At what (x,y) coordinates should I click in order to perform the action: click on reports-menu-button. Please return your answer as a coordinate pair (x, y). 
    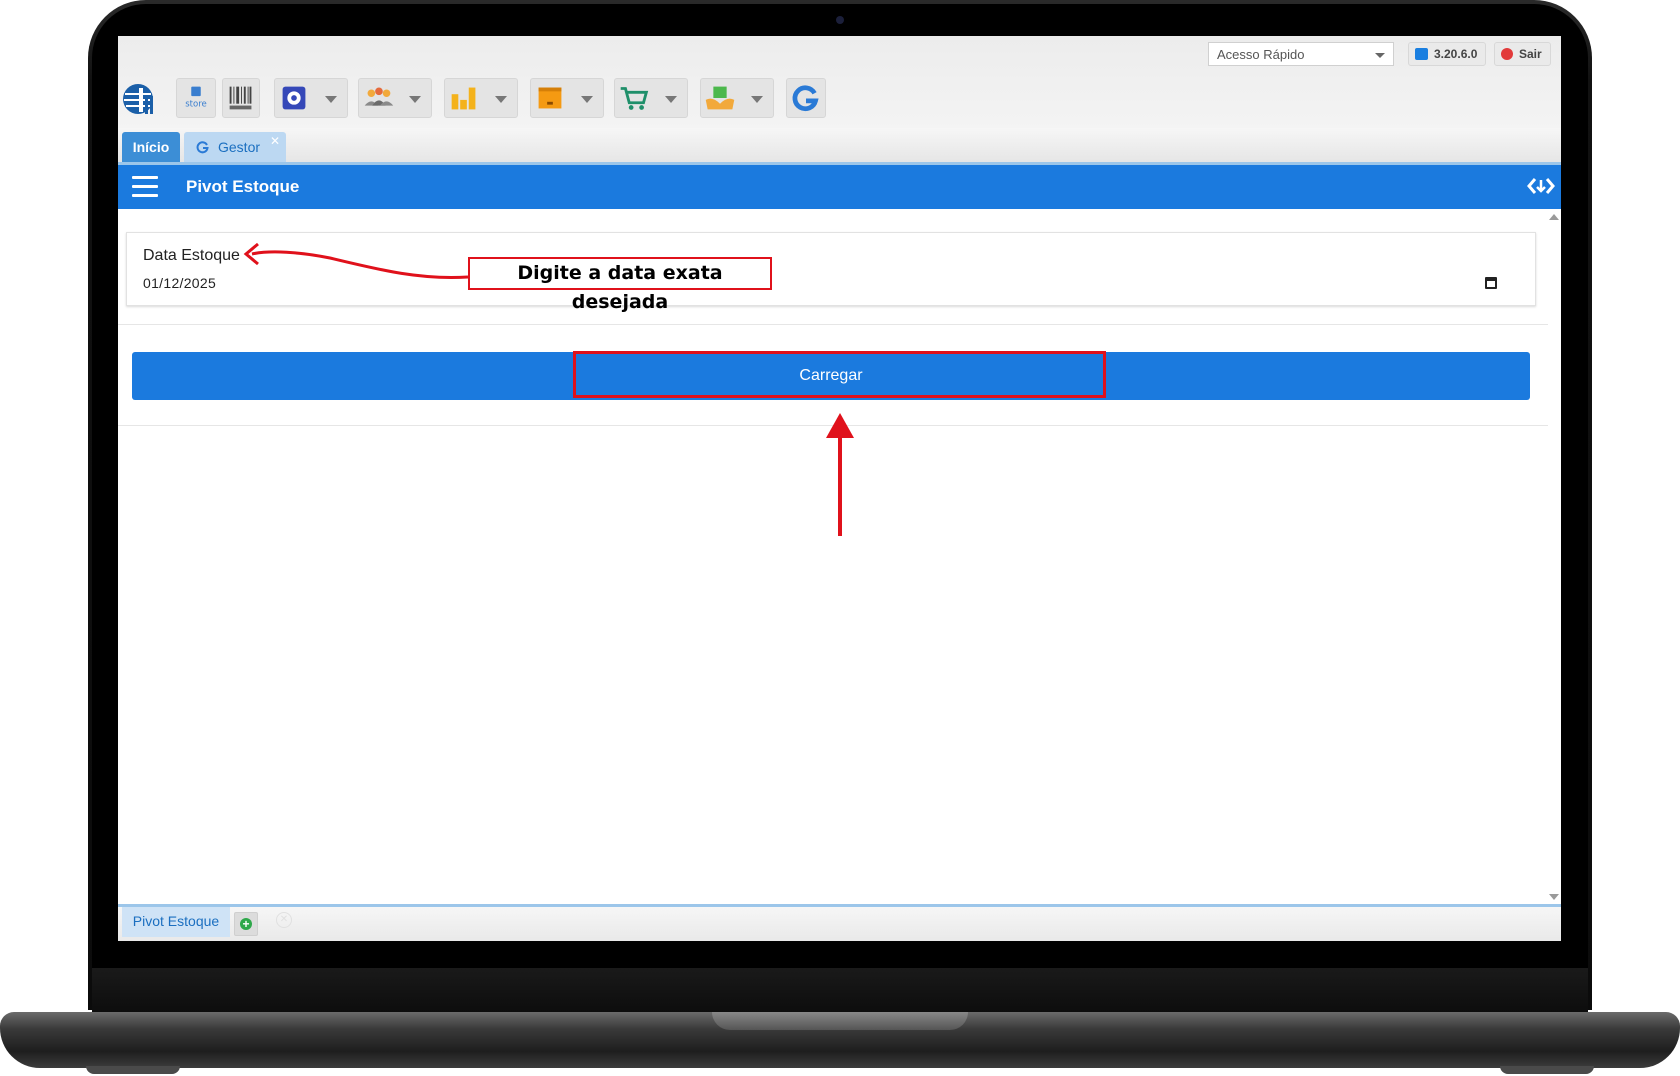
    Looking at the image, I should click on (481, 98).